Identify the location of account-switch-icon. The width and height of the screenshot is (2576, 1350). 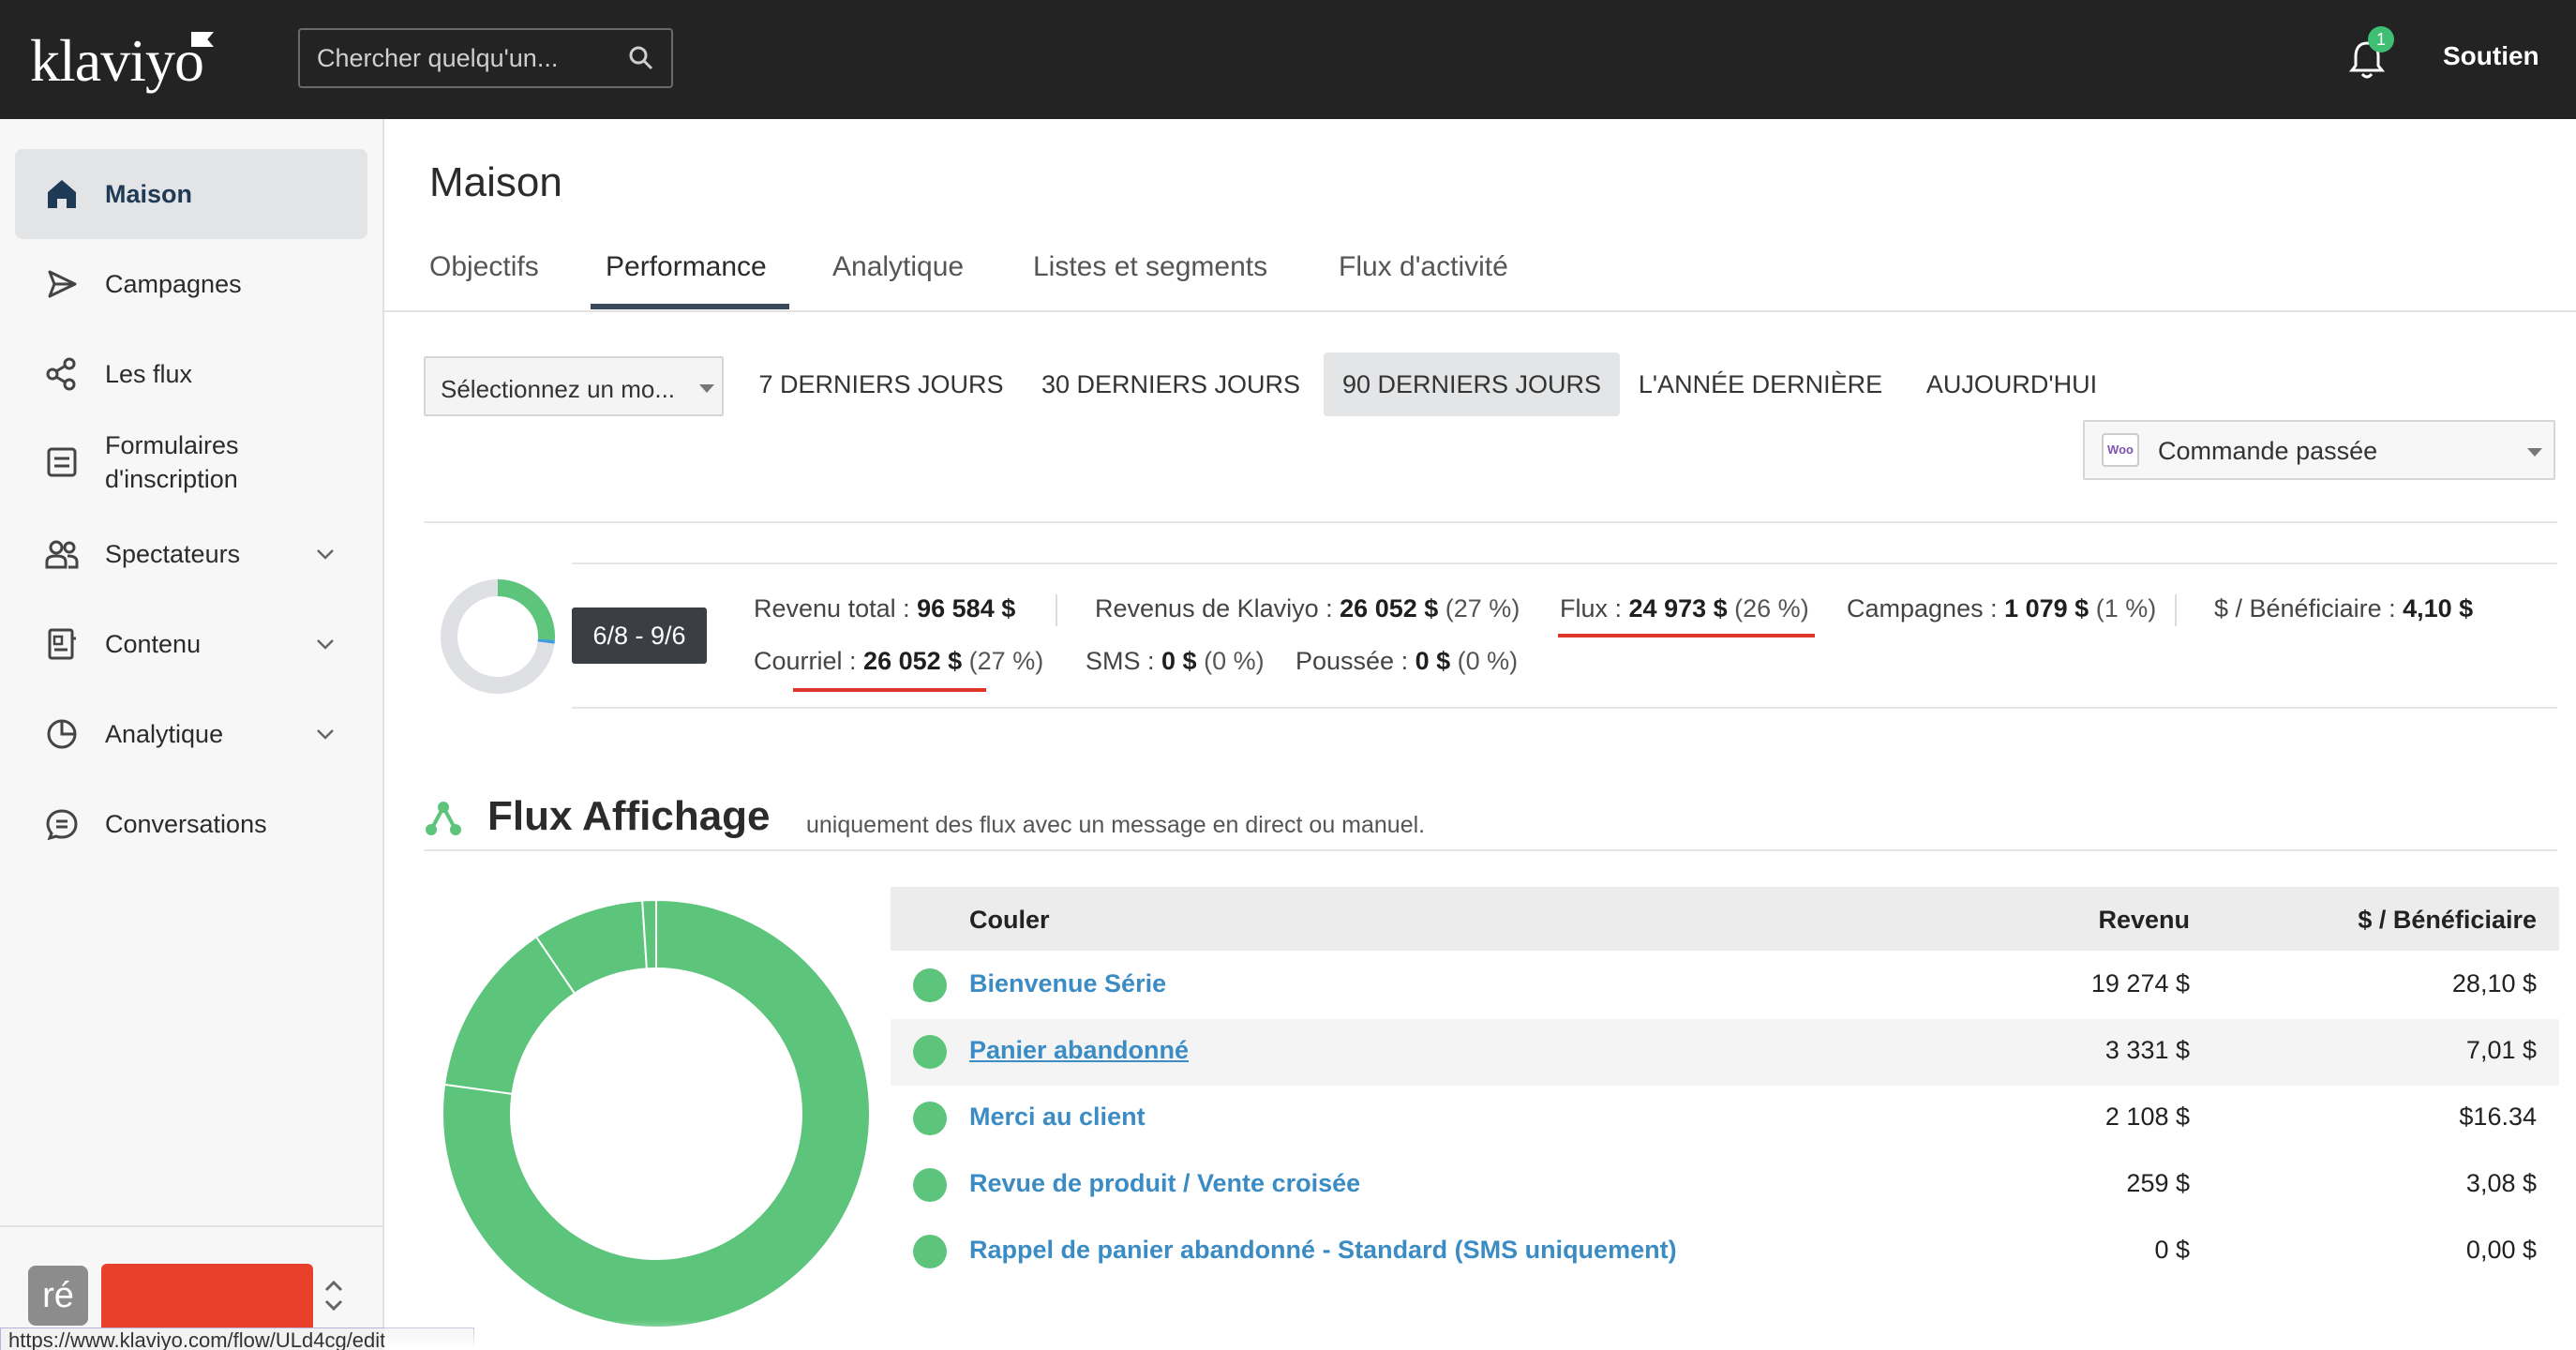
(334, 1295).